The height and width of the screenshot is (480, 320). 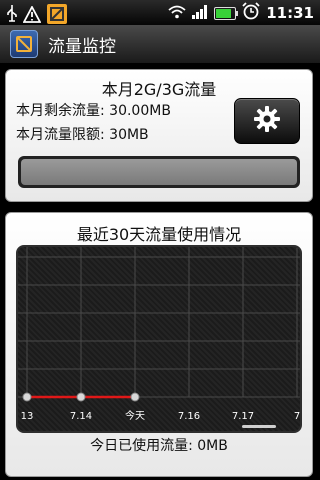 What do you see at coordinates (297, 416) in the screenshot?
I see `x-tick-label: 7` at bounding box center [297, 416].